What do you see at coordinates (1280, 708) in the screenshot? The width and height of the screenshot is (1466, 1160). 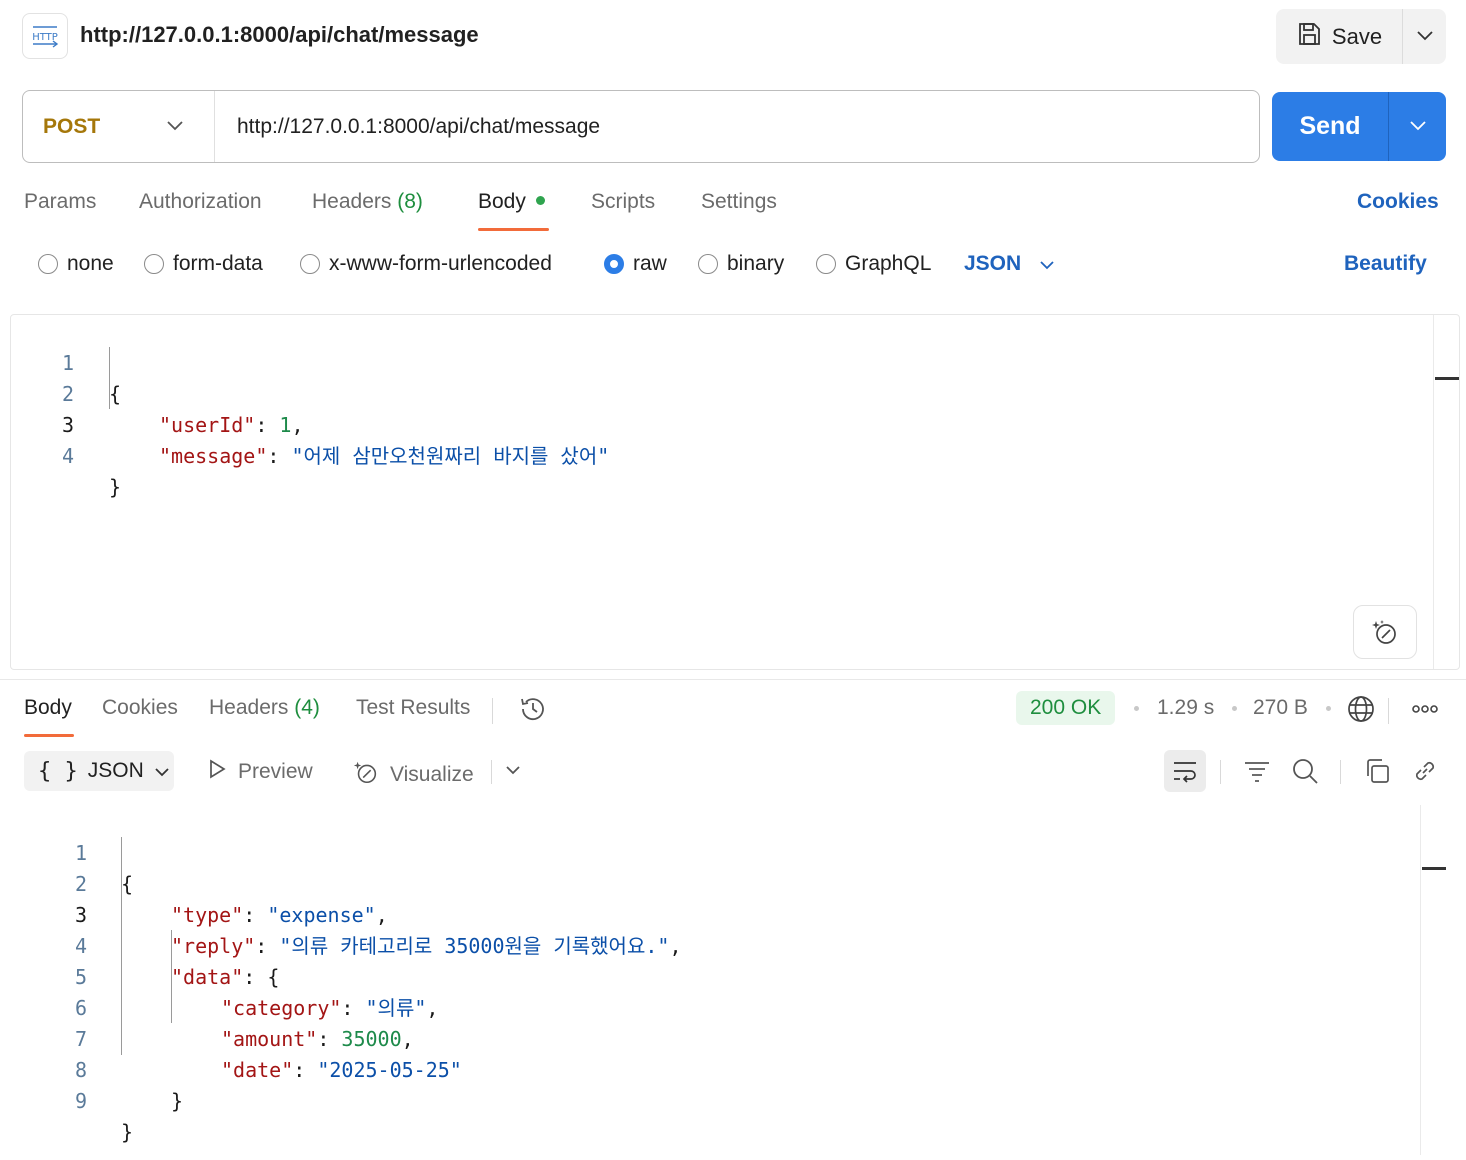 I see `response-size: 270 B` at bounding box center [1280, 708].